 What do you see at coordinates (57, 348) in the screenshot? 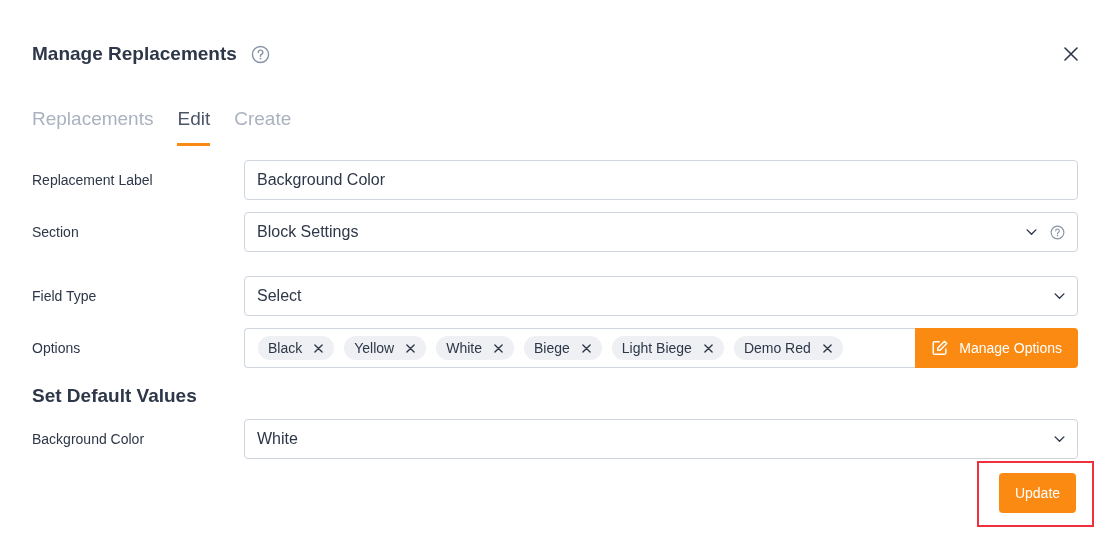
I see `field-label: Options` at bounding box center [57, 348].